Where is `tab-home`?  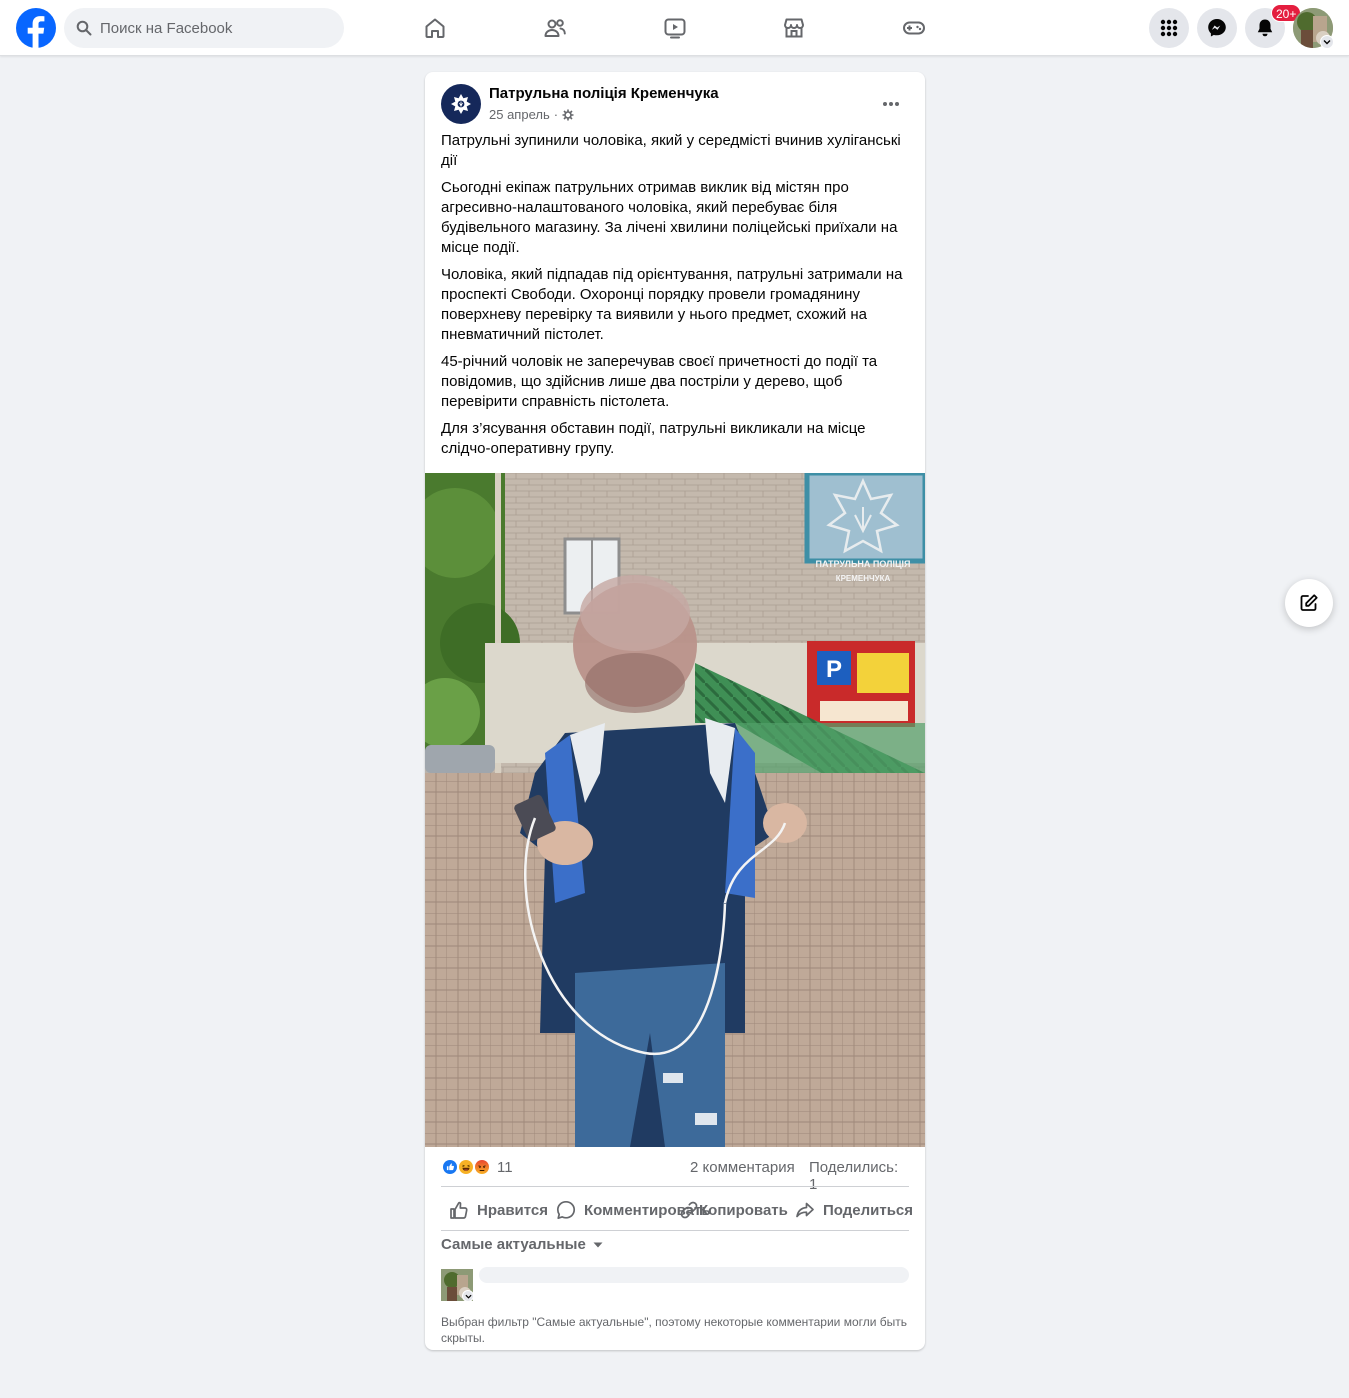
tab-home is located at coordinates (435, 28).